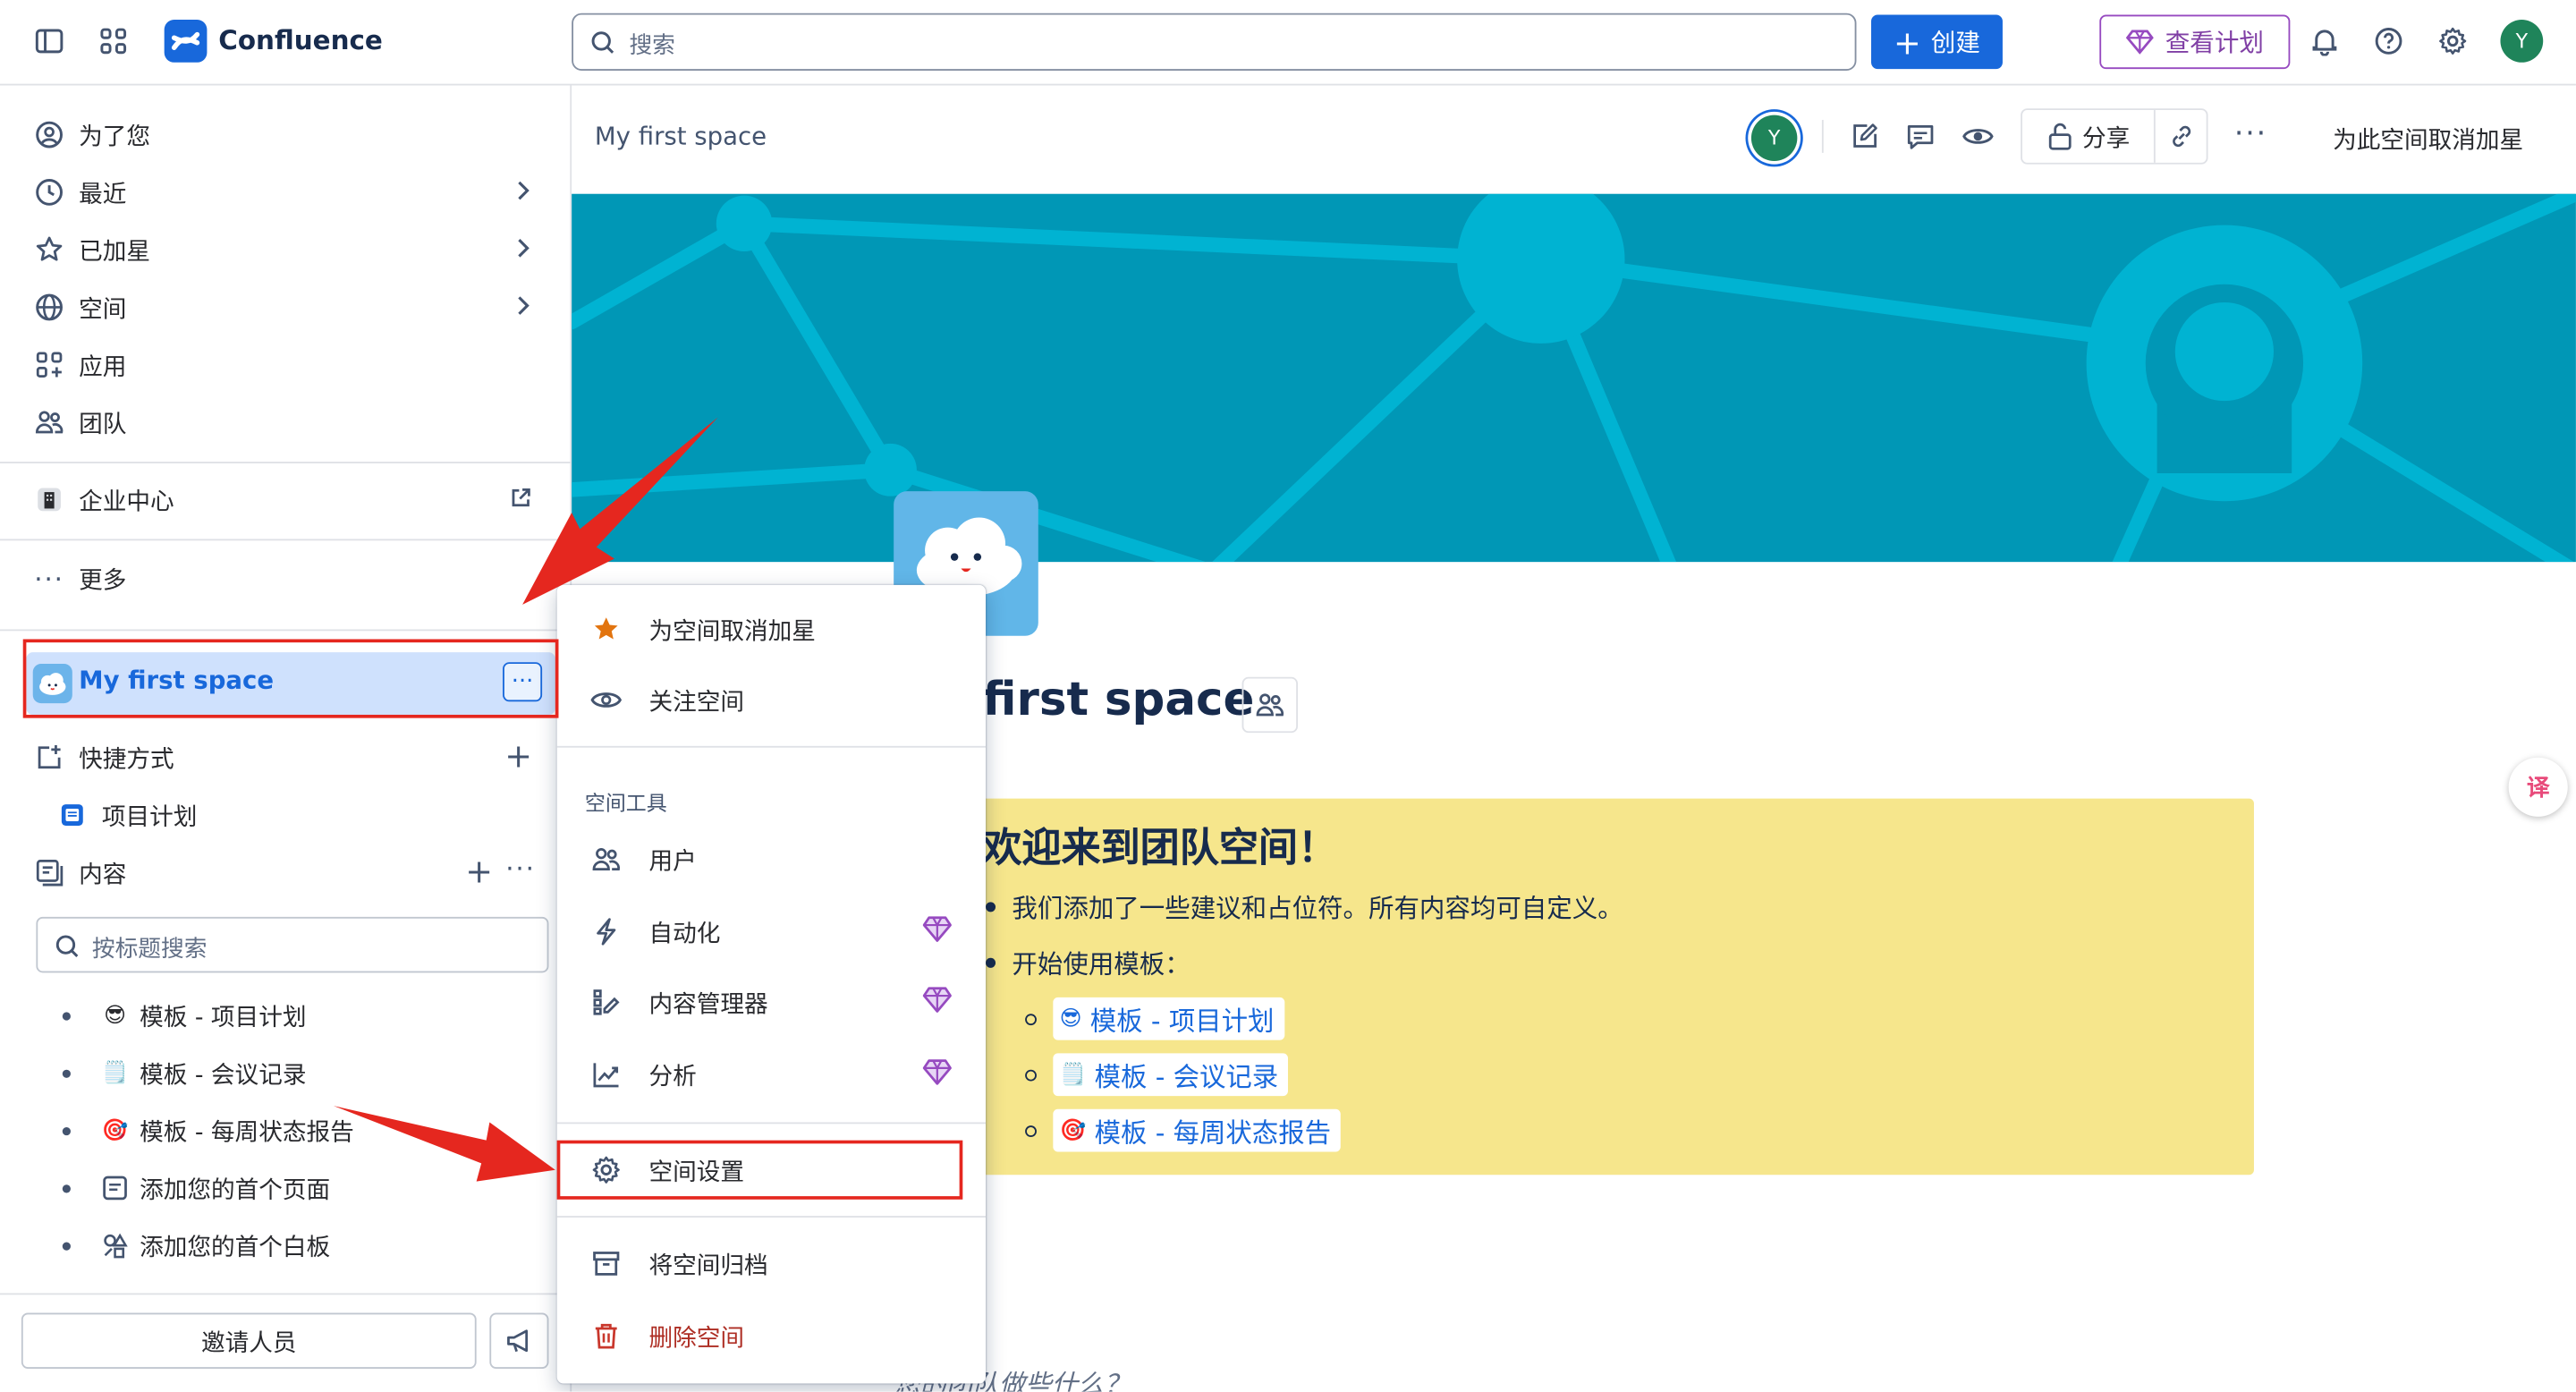 The height and width of the screenshot is (1392, 2576). I want to click on eye-icon, so click(606, 700).